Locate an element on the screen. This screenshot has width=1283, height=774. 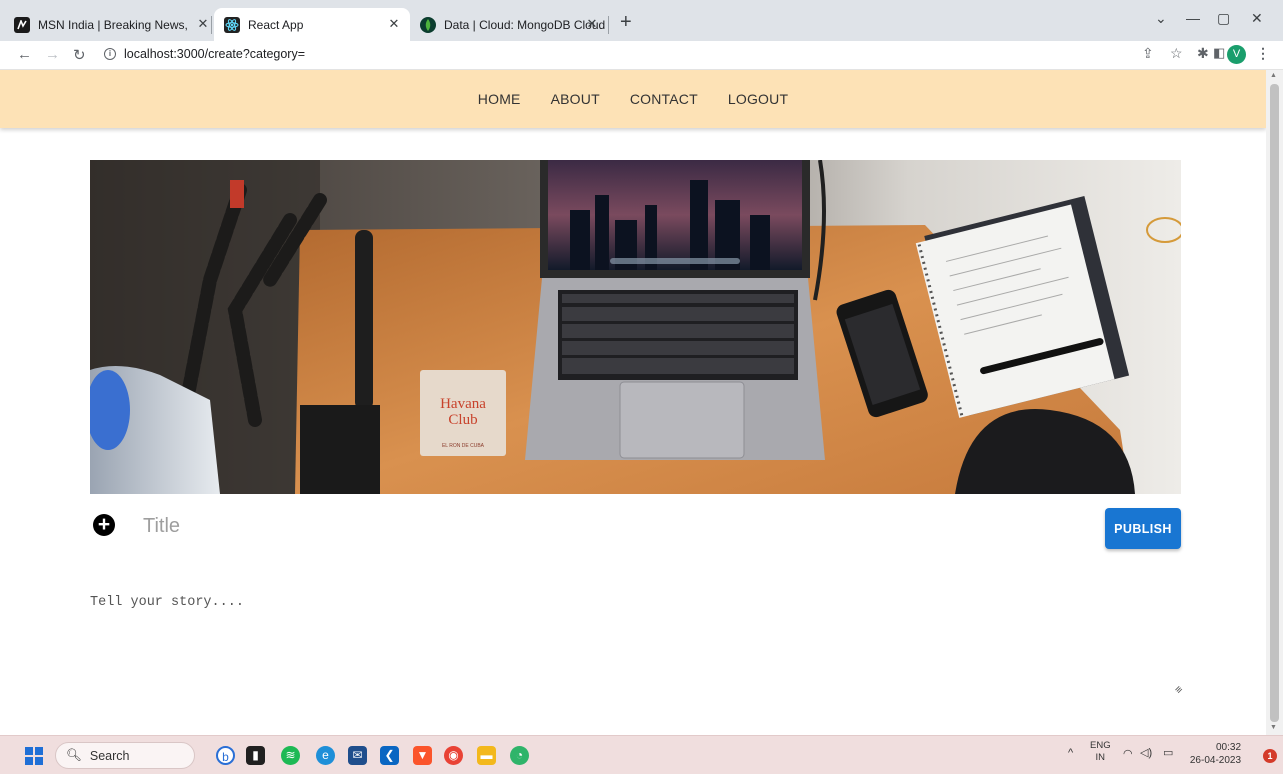
language-indicator: ENG IN is located at coordinates (1100, 752).